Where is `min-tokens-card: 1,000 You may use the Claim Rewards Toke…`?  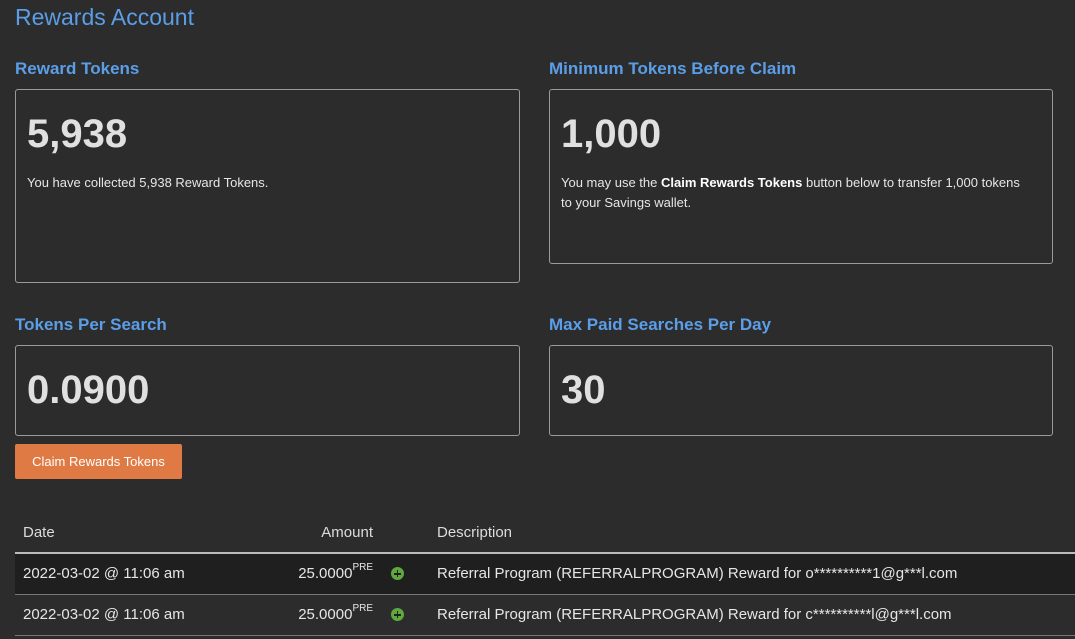
min-tokens-card: 1,000 You may use the Claim Rewards Toke… is located at coordinates (801, 176).